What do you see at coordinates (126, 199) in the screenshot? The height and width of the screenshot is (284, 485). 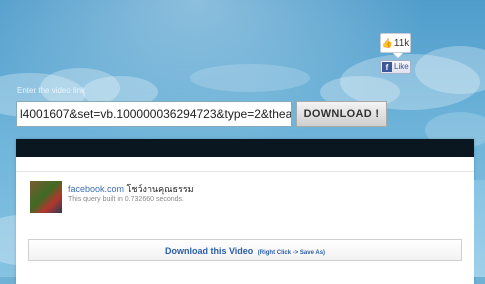 I see `query-time-text: This query built in 0.732660 seconds.` at bounding box center [126, 199].